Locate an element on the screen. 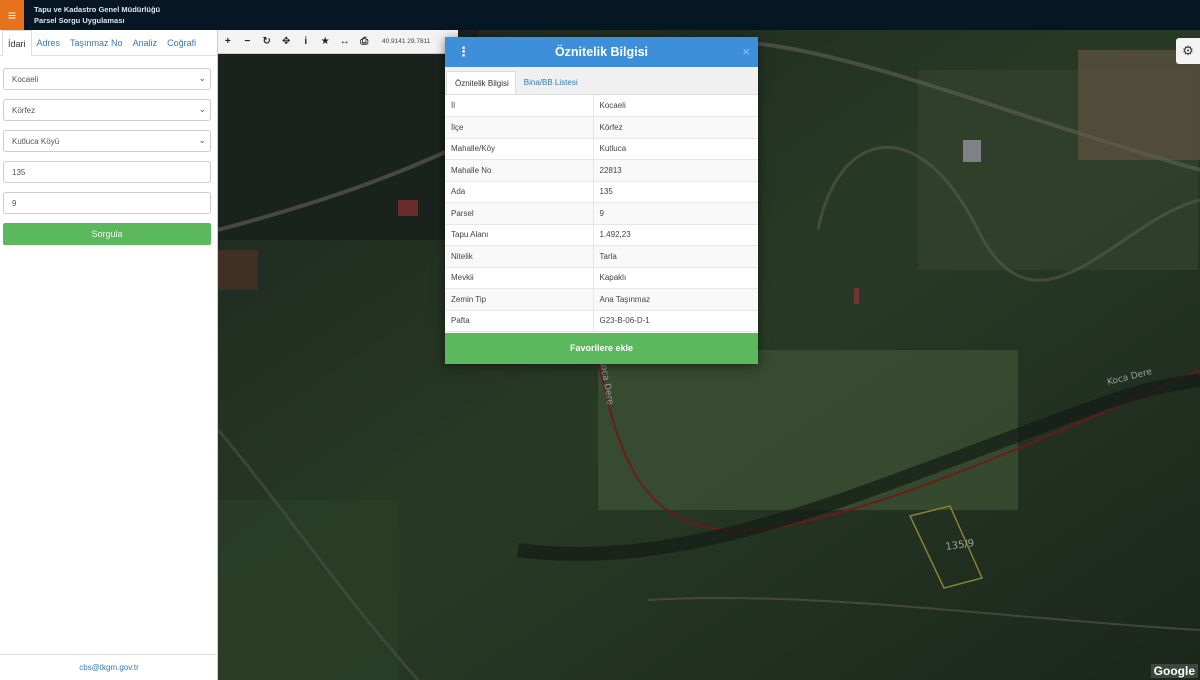 Image resolution: width=1200 pixels, height=680 pixels. table-row: Nitelik Tarla is located at coordinates (601, 256).